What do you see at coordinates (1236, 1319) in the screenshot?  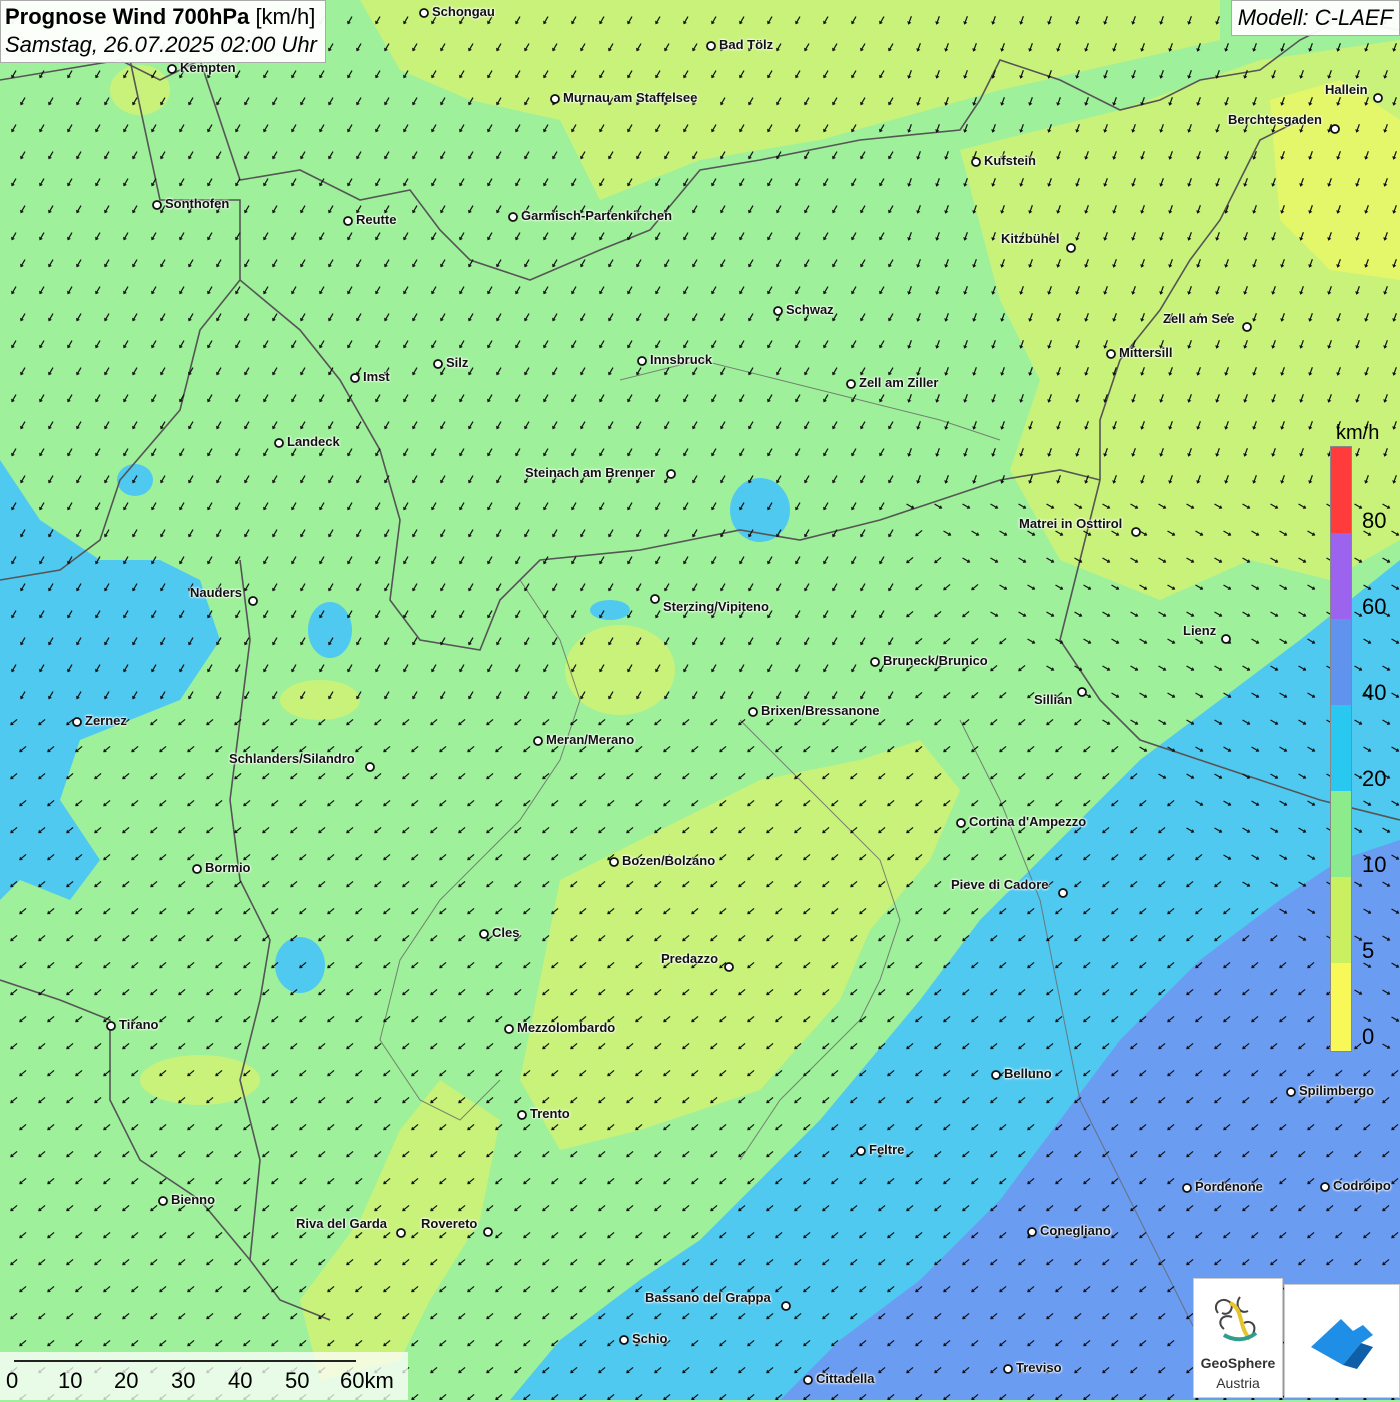 I see `geosphere-logo-icon` at bounding box center [1236, 1319].